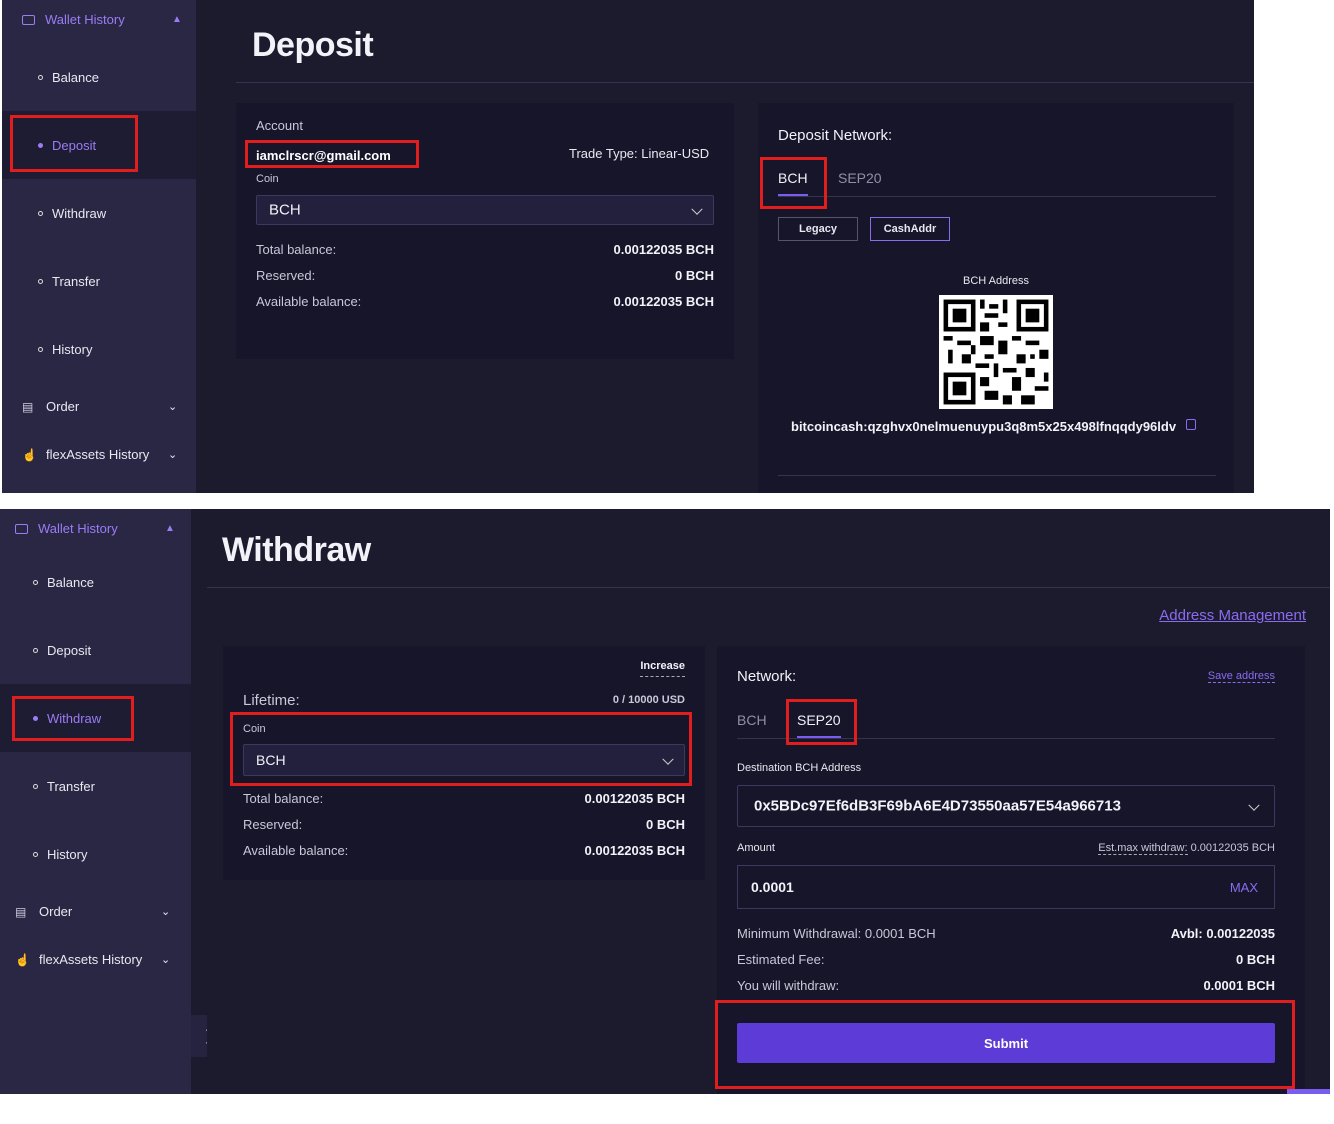 This screenshot has width=1334, height=1124. Describe the element at coordinates (71, 786) in the screenshot. I see `sidebar-item-label: Transfer` at that location.